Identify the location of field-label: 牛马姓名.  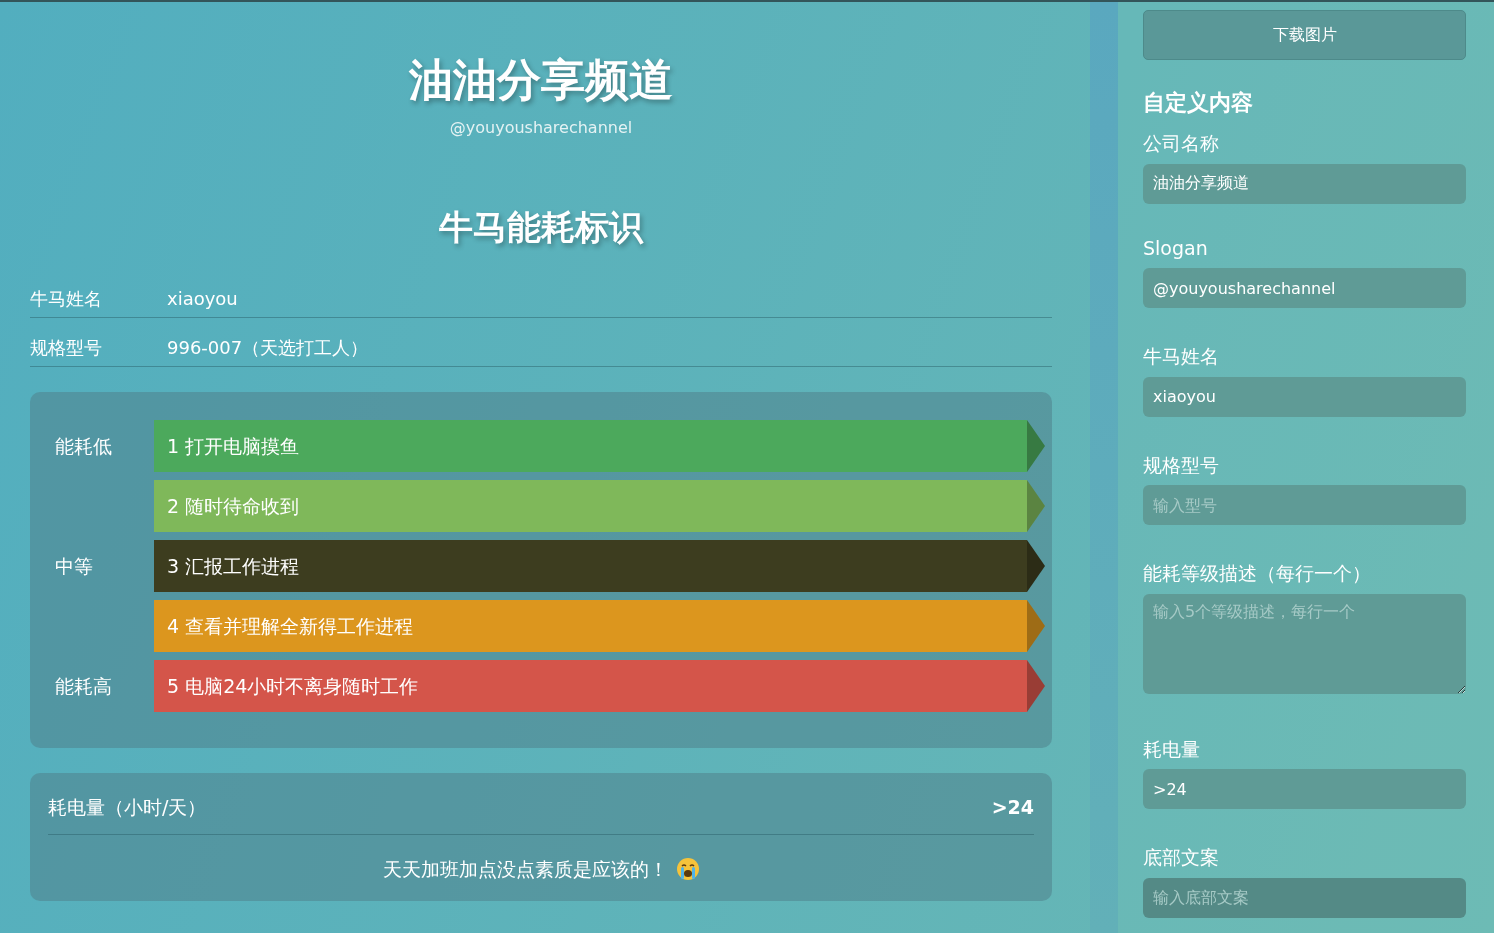
(1181, 356).